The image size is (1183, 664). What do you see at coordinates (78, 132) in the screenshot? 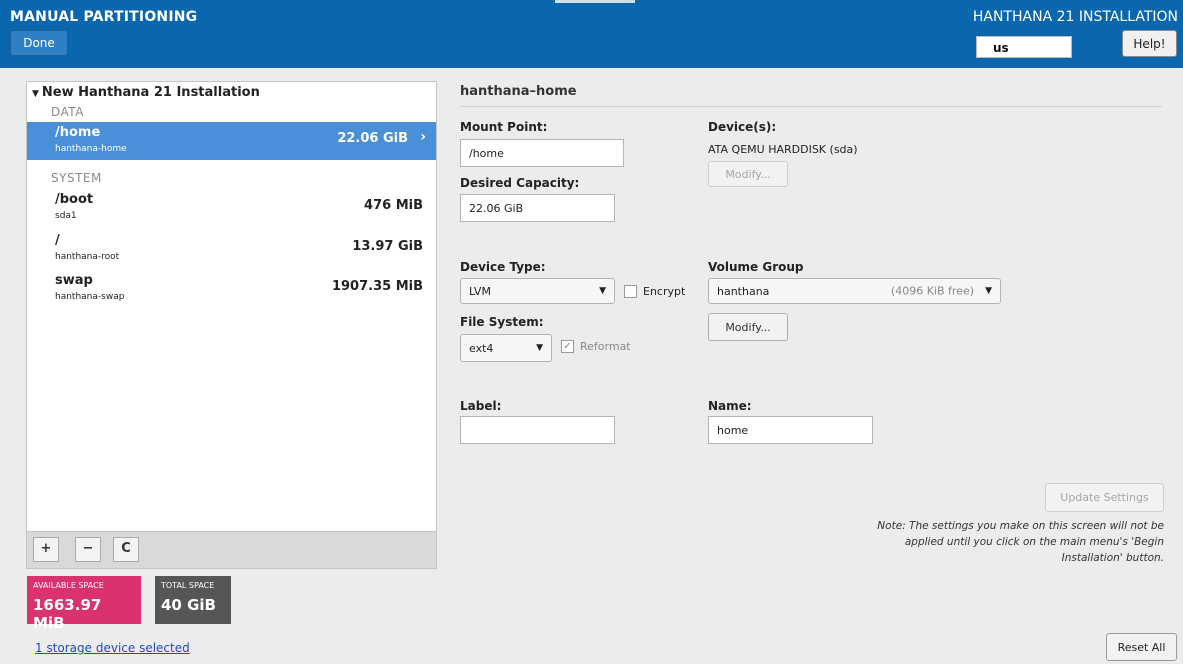
I see `partition-mount: /home` at bounding box center [78, 132].